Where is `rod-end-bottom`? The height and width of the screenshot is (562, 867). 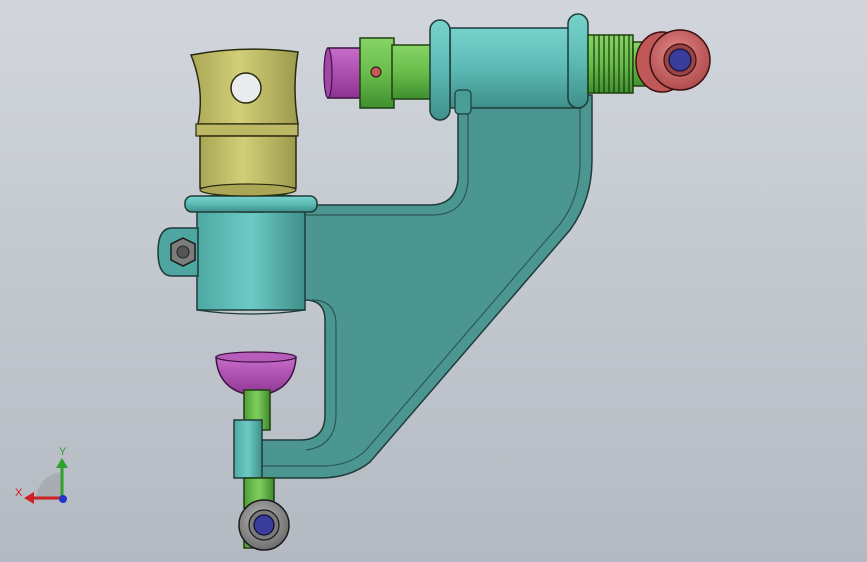
rod-end-bottom is located at coordinates (264, 525).